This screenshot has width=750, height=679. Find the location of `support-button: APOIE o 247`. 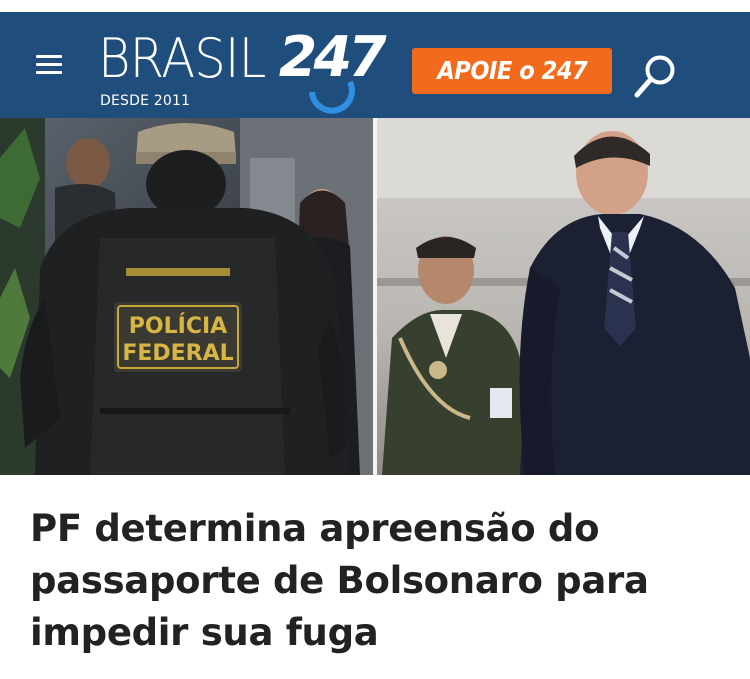

support-button: APOIE o 247 is located at coordinates (512, 71).